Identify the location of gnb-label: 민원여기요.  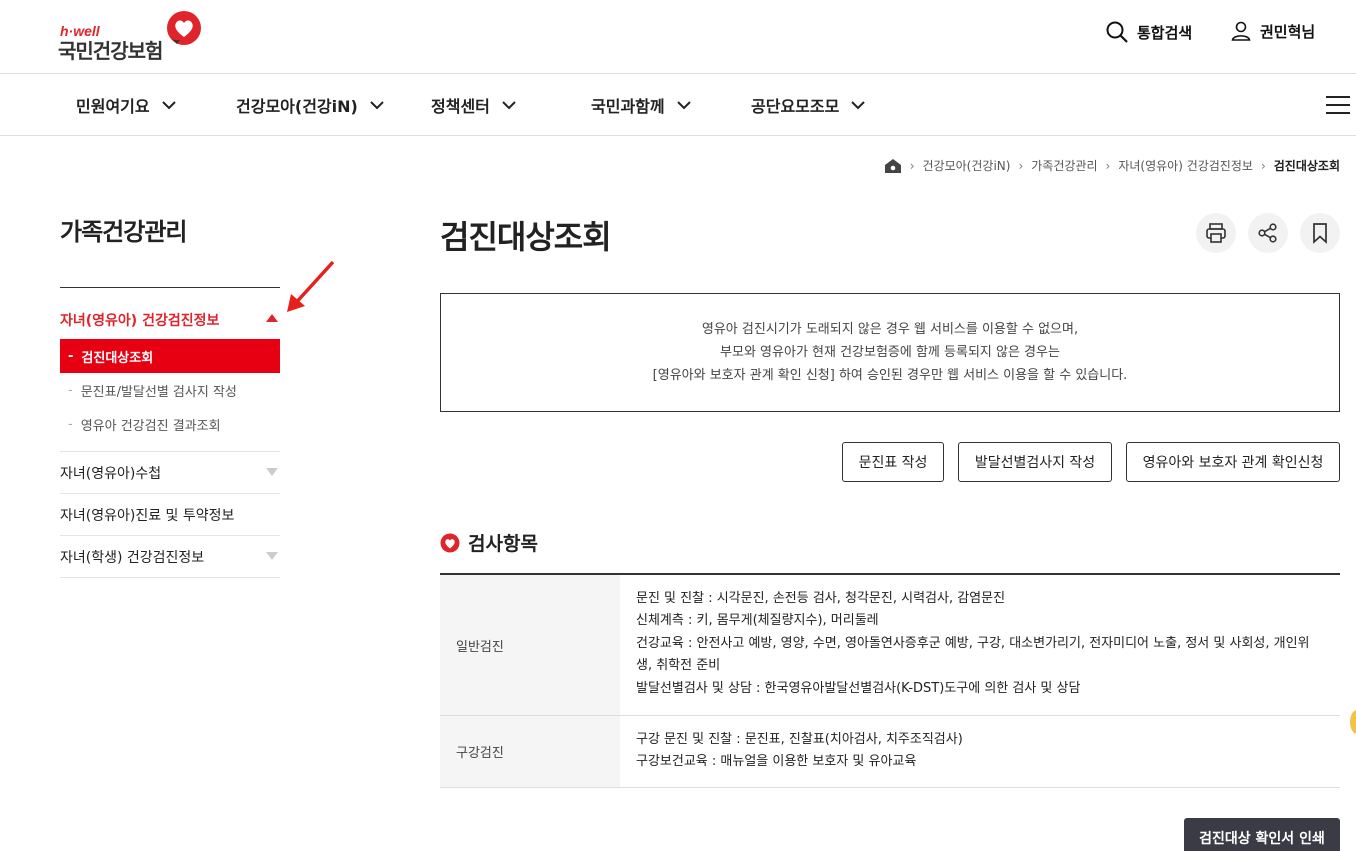
(113, 106).